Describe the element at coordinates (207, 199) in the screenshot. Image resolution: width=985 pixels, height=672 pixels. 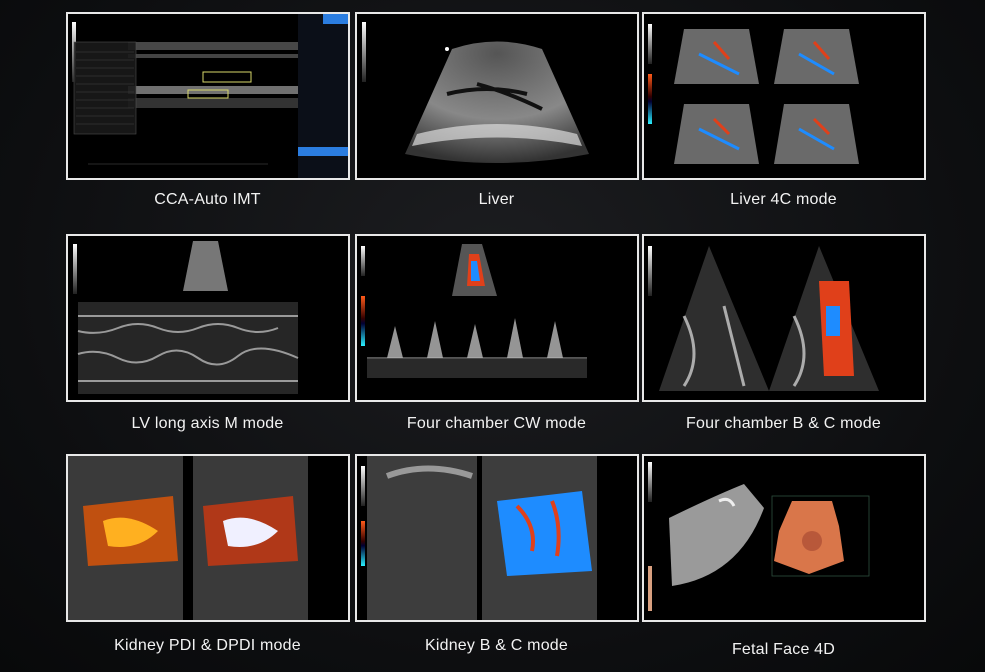
I see `caption-cca-auto-imt: CCA-Auto IMT` at that location.